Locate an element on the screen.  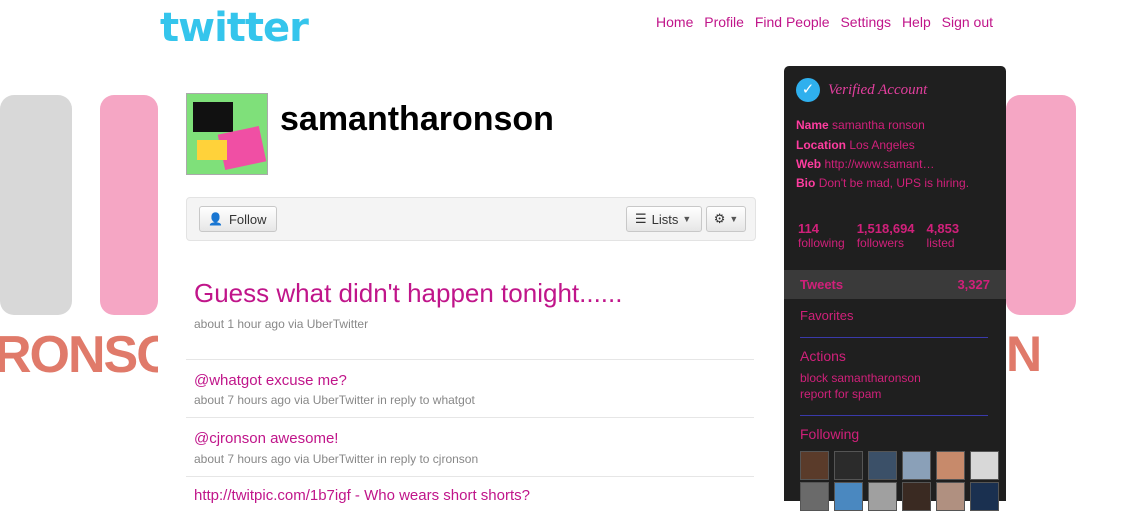
follow-user-icon: 👤 is located at coordinates (215, 219).